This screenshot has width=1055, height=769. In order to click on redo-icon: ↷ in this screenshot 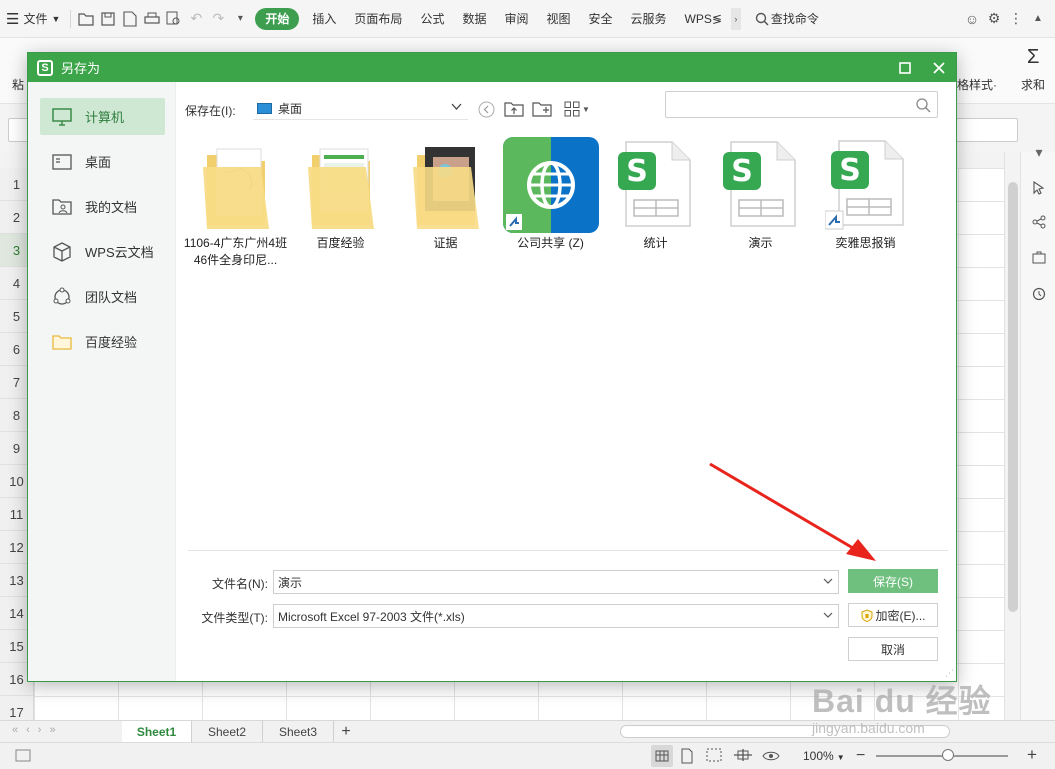, I will do `click(218, 19)`.